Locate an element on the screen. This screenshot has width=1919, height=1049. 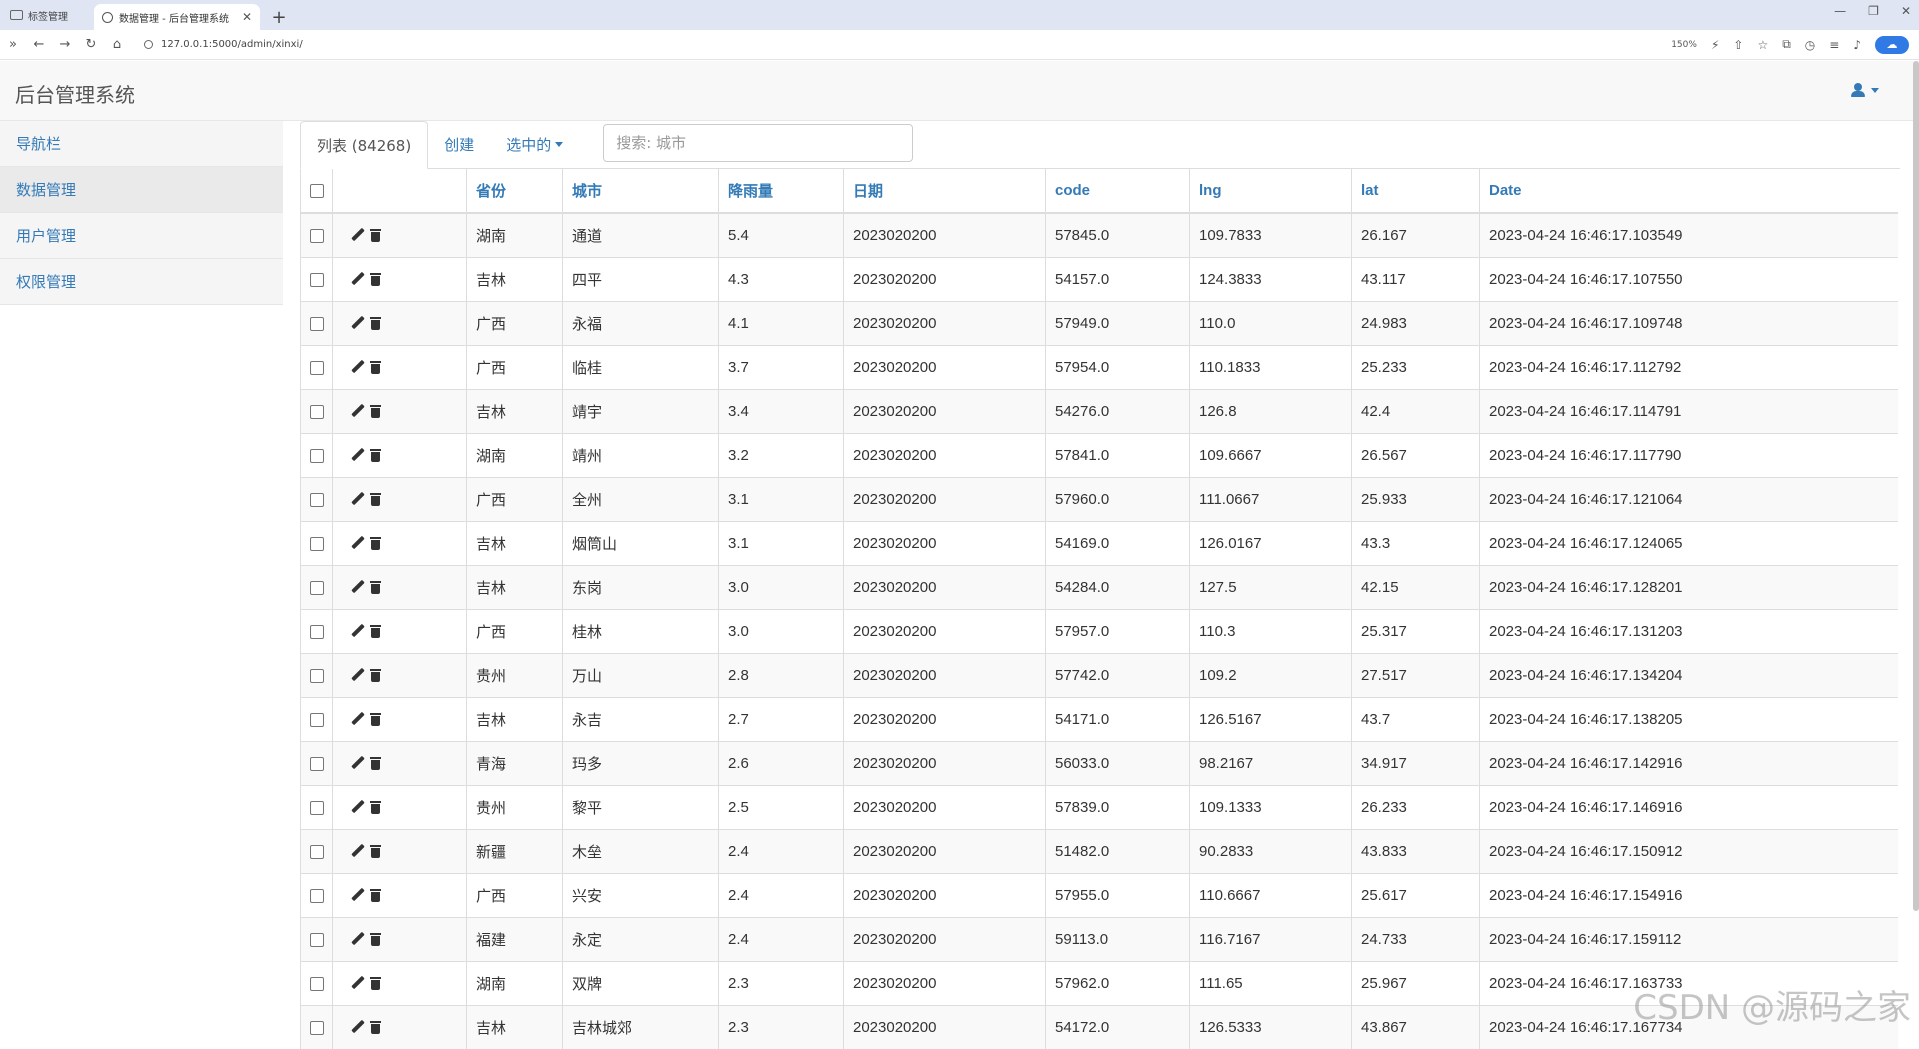
minimize-button: — is located at coordinates (1840, 11).